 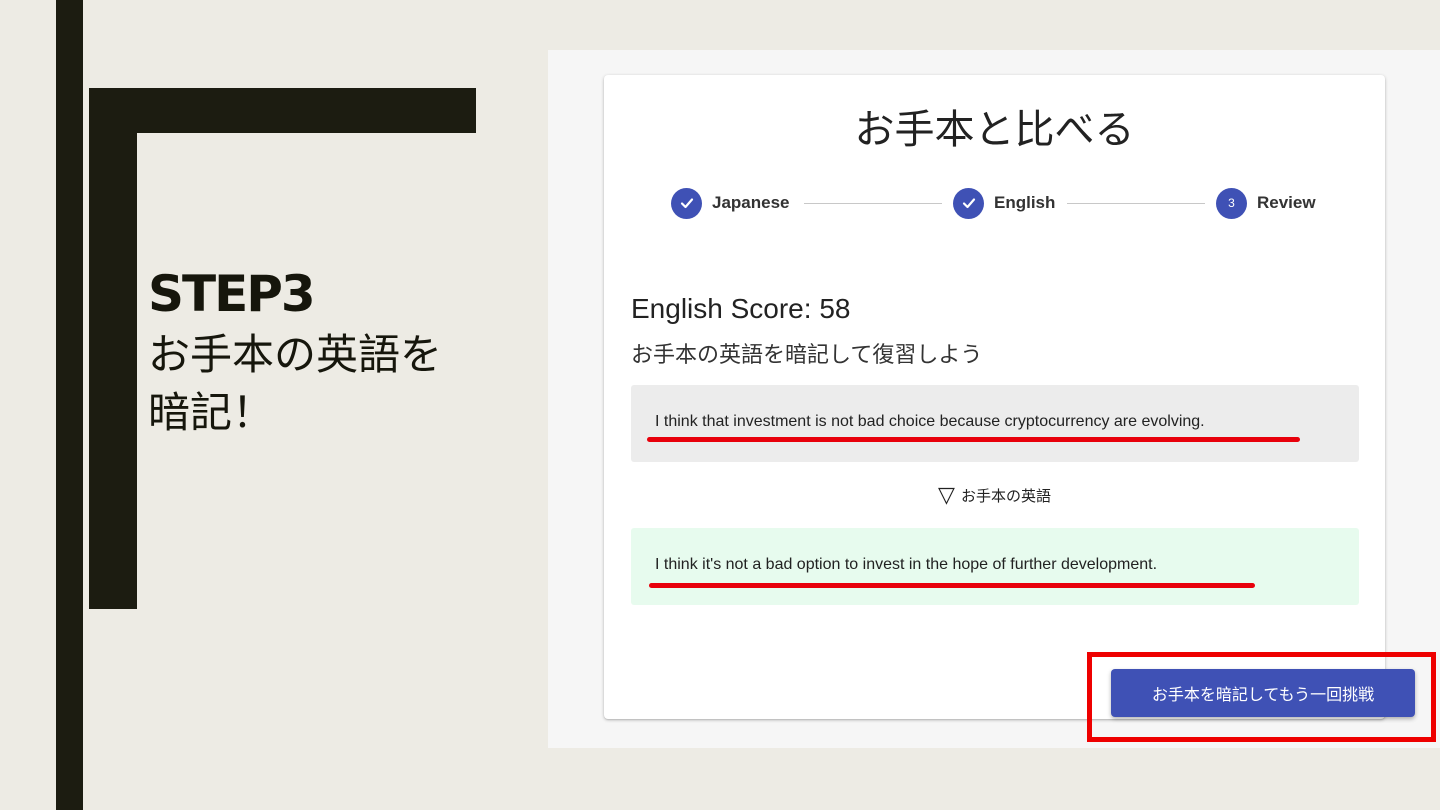 I want to click on step-label-review: Review, so click(x=1286, y=202).